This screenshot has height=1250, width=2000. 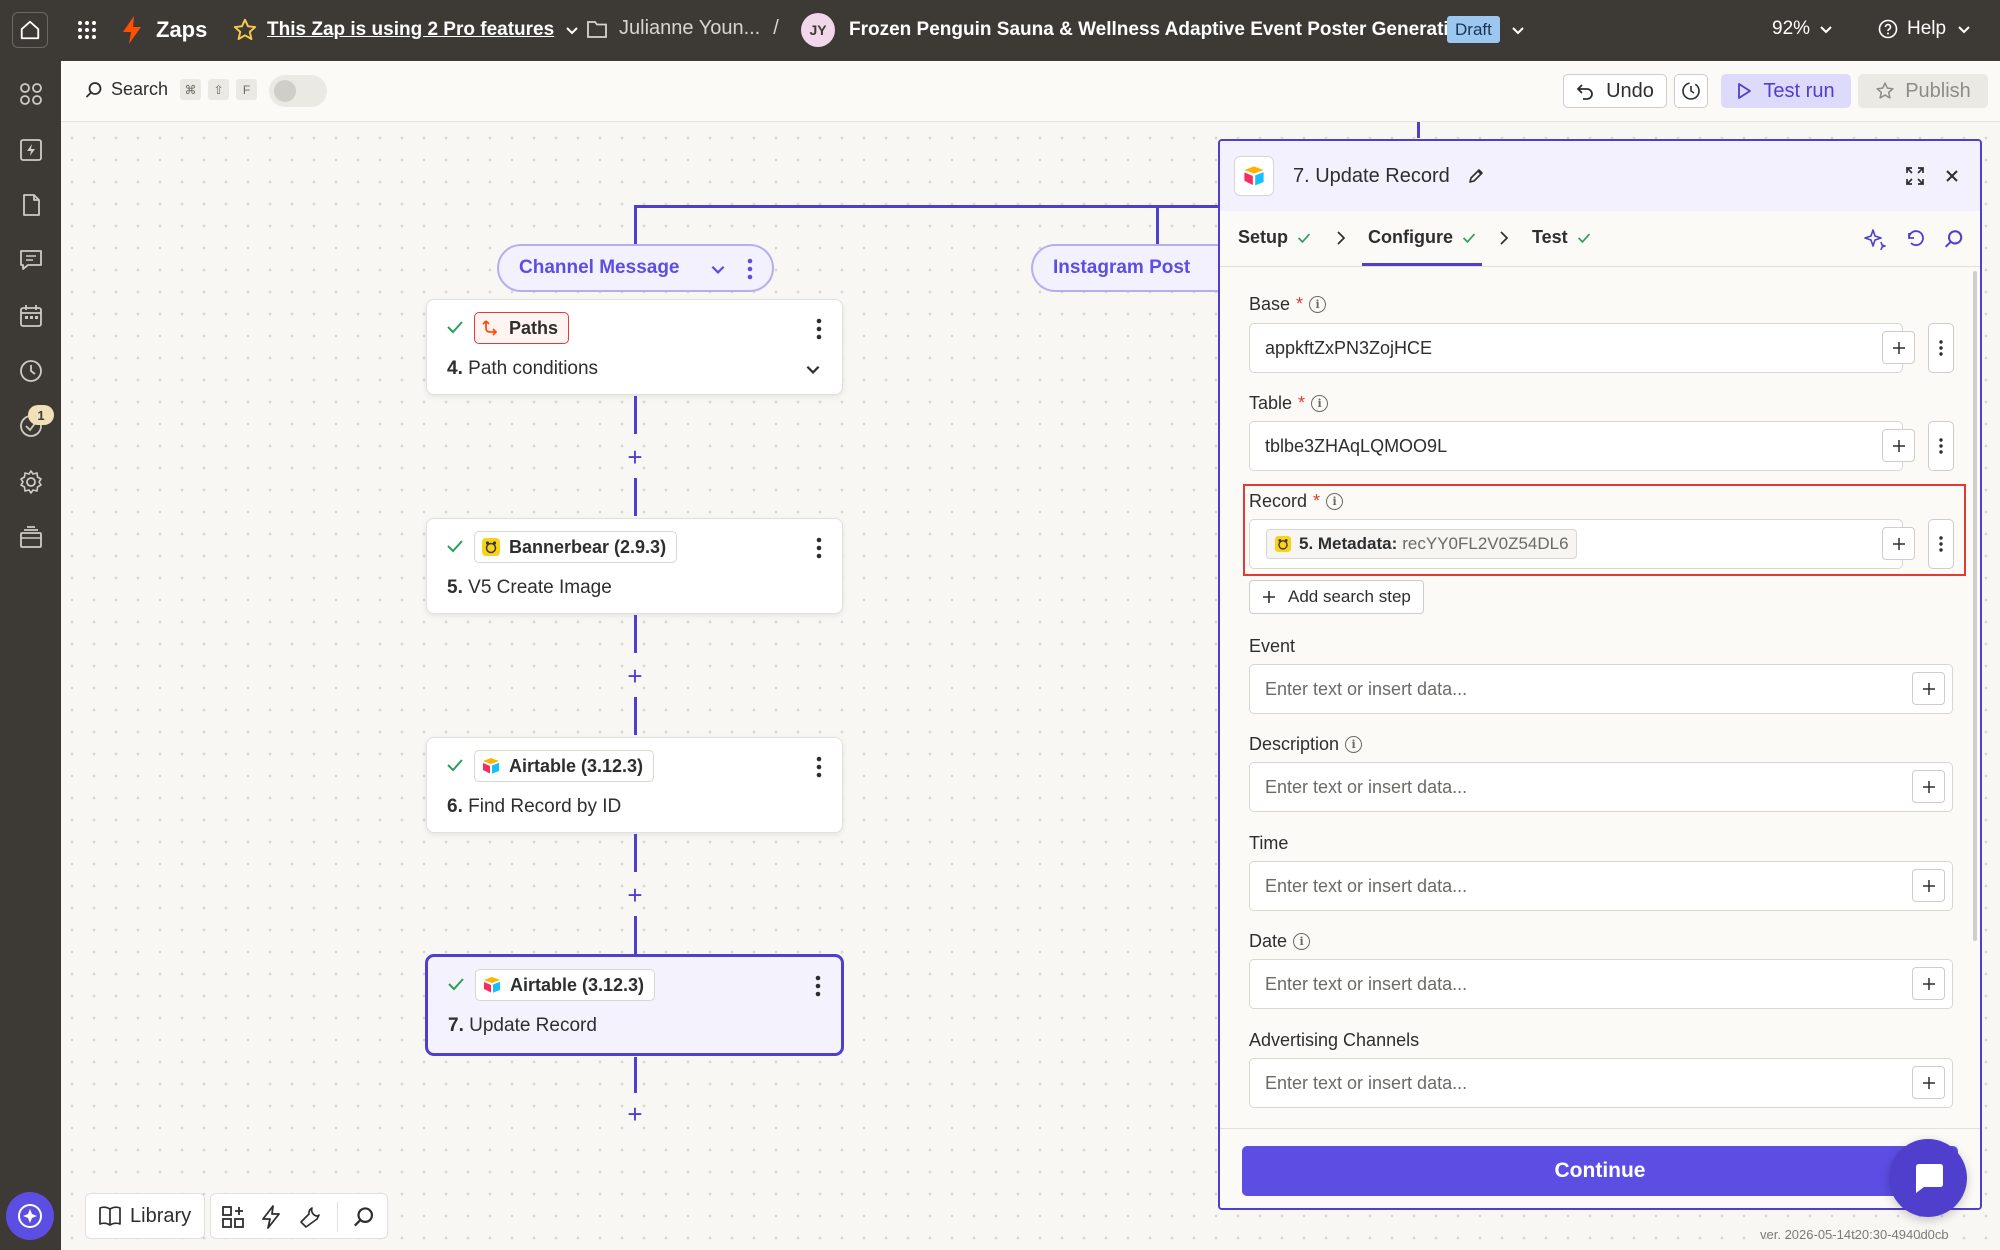 What do you see at coordinates (30, 30) in the screenshot?
I see `home-button` at bounding box center [30, 30].